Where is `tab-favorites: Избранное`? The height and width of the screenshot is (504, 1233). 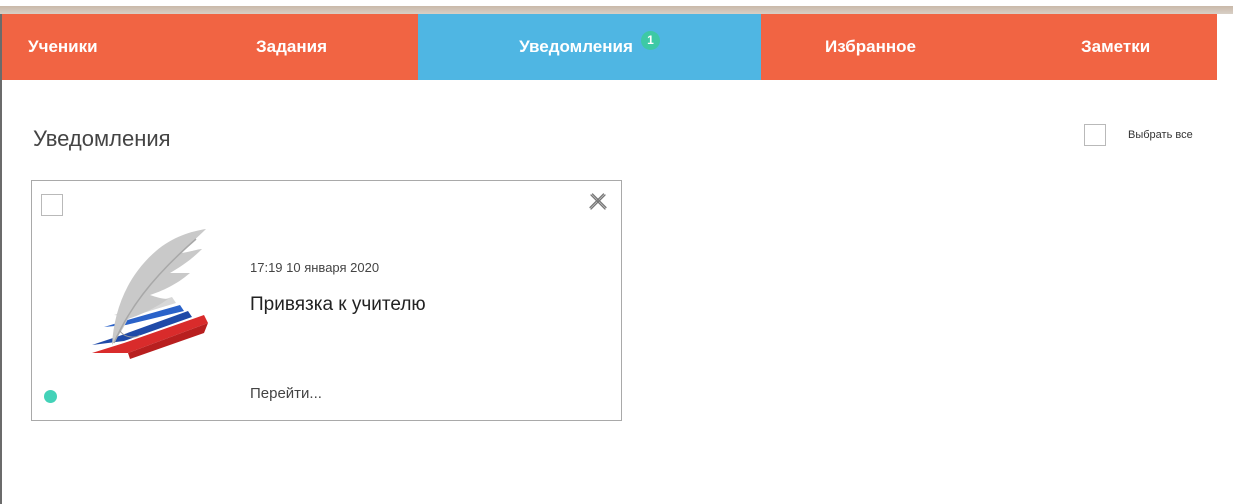 tab-favorites: Избранное is located at coordinates (881, 47).